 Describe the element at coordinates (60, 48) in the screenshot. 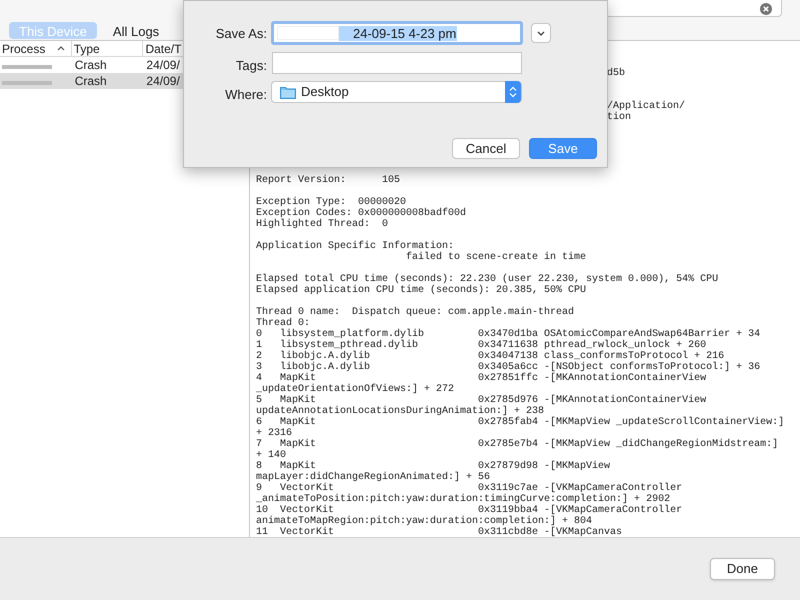

I see `sort-ascending-icon` at that location.